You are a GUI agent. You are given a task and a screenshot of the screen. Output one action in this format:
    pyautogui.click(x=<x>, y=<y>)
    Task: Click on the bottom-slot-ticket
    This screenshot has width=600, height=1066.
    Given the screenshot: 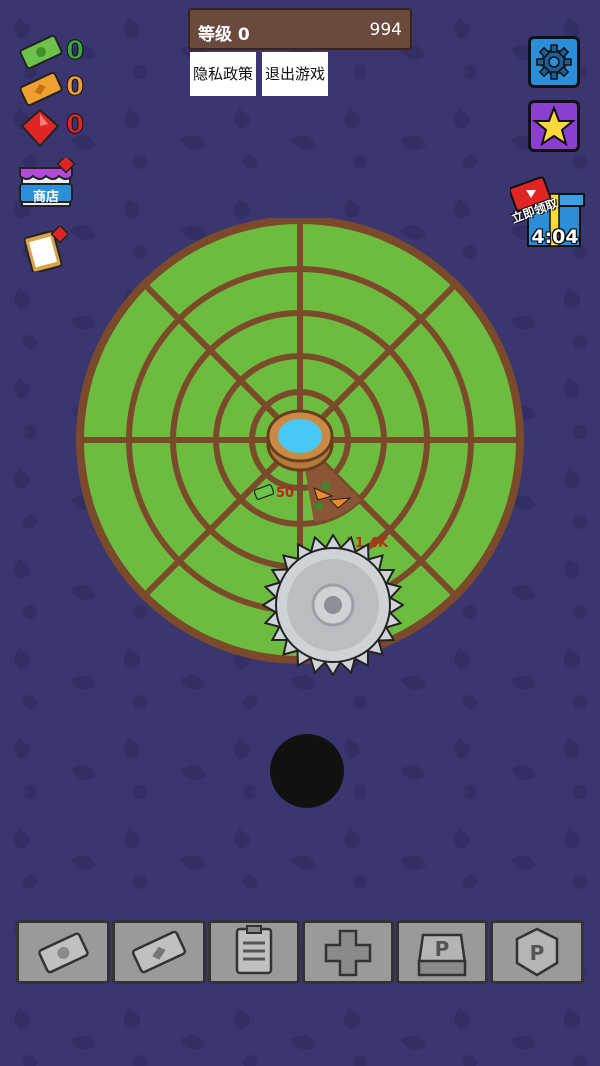 What is the action you would take?
    pyautogui.click(x=159, y=952)
    